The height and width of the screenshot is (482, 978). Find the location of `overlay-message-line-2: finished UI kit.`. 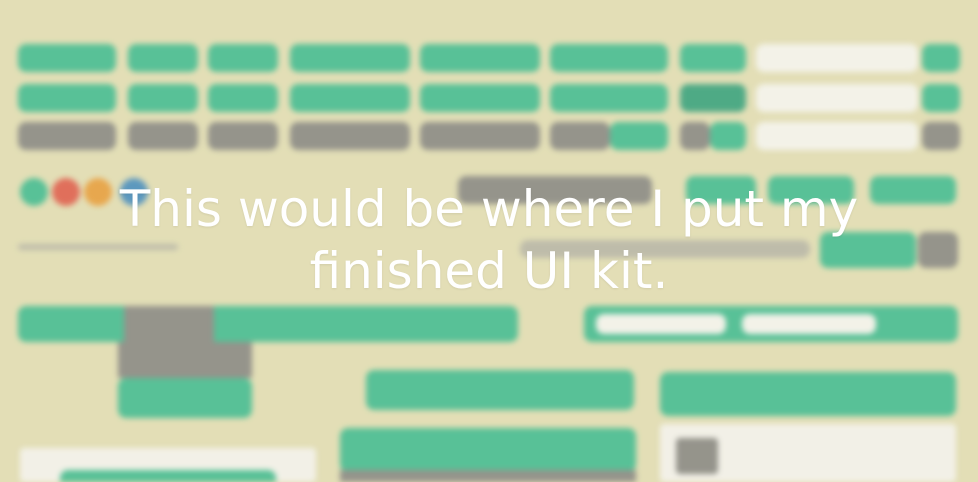

overlay-message-line-2: finished UI kit. is located at coordinates (489, 271).